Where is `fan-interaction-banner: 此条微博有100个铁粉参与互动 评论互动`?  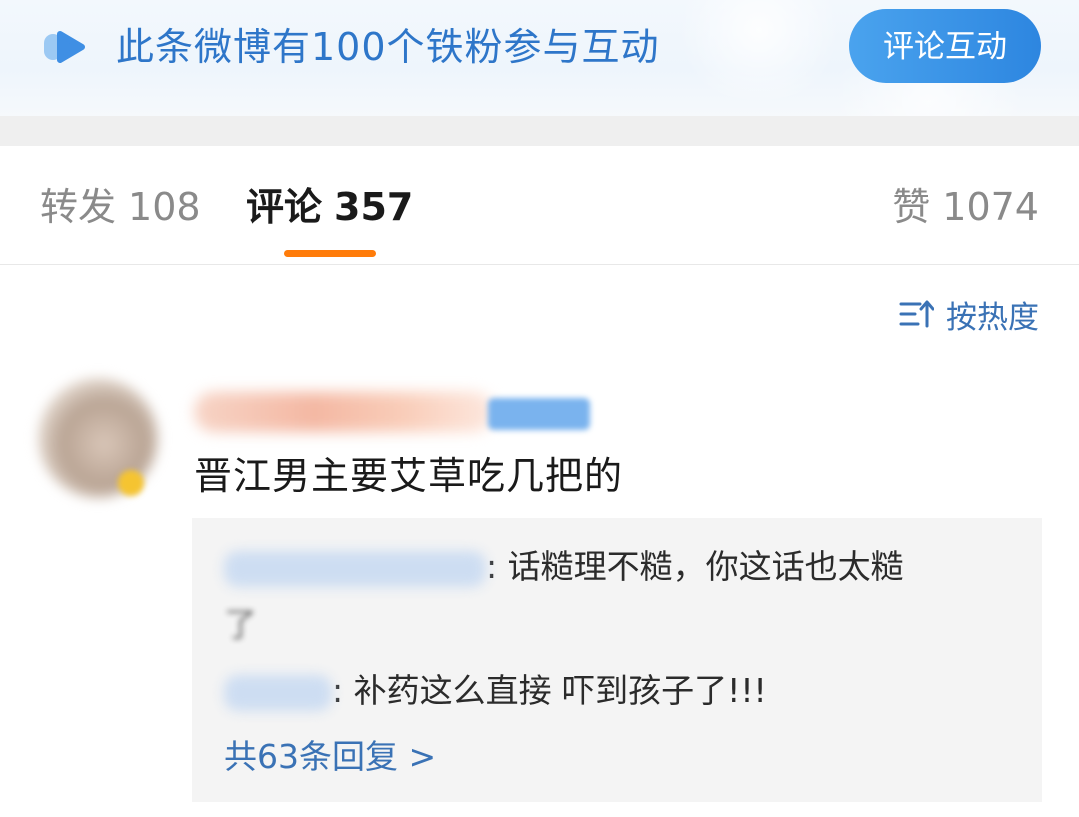
fan-interaction-banner: 此条微博有100个铁粉参与互动 评论互动 is located at coordinates (539, 58).